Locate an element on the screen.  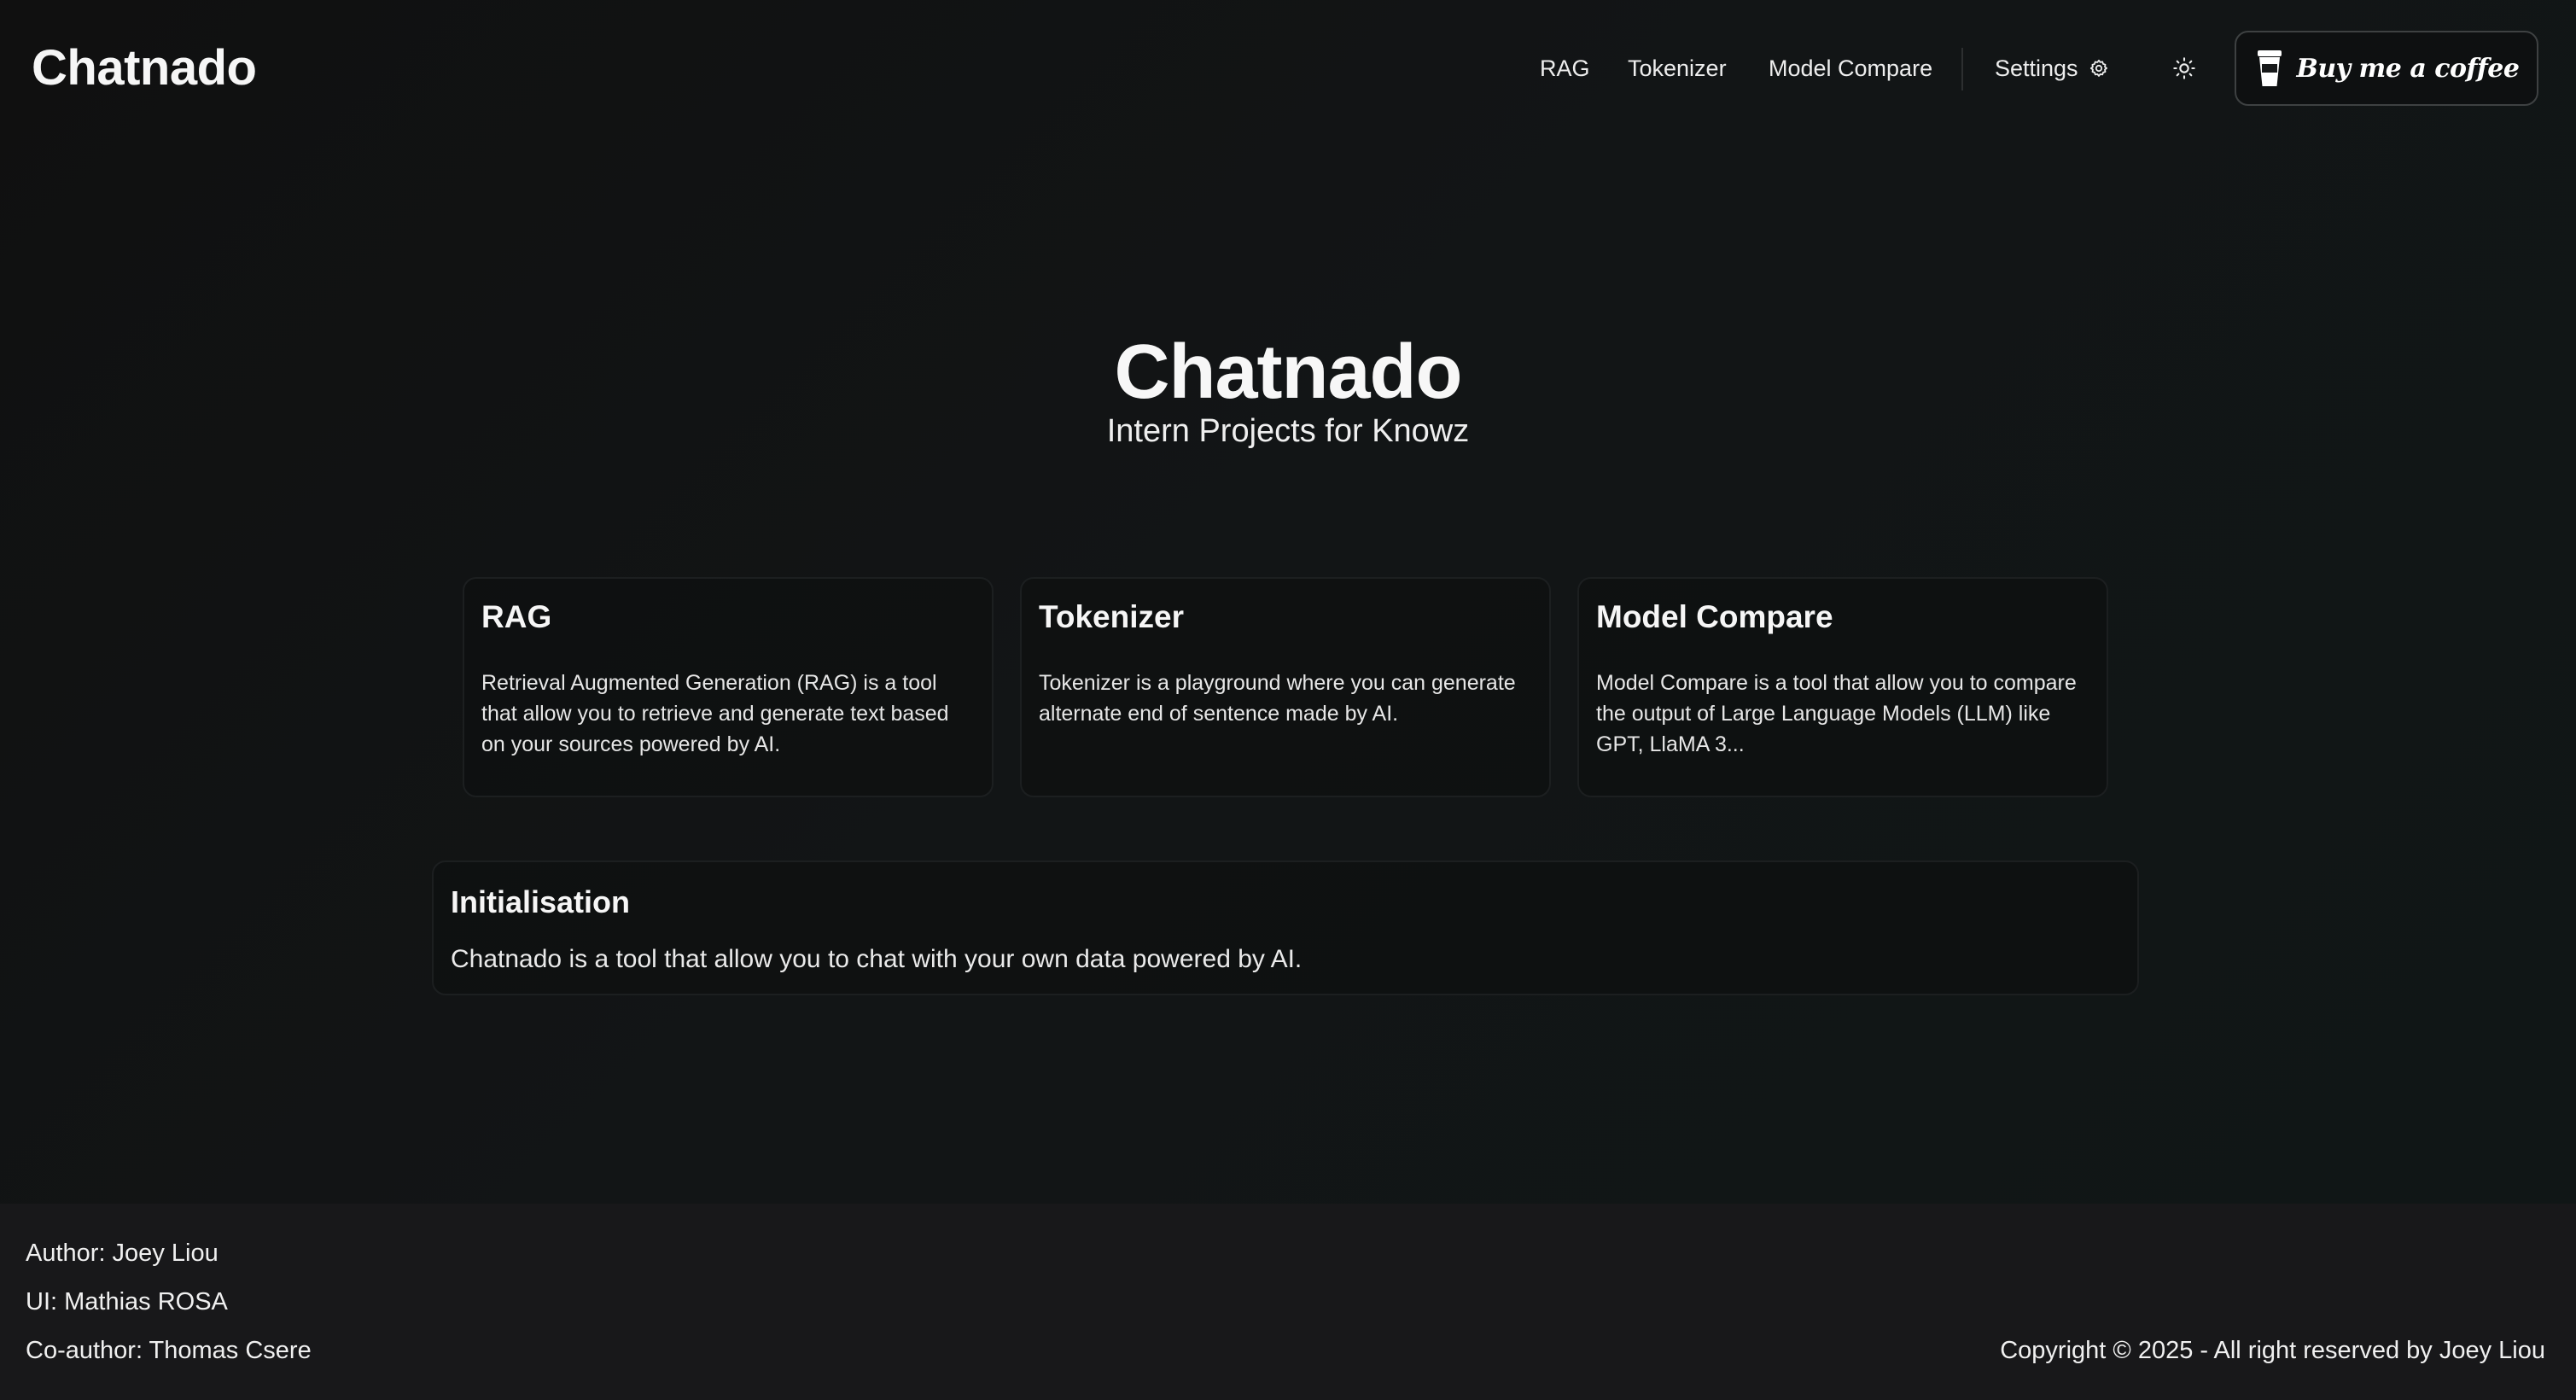
sun-icon is located at coordinates (2184, 68).